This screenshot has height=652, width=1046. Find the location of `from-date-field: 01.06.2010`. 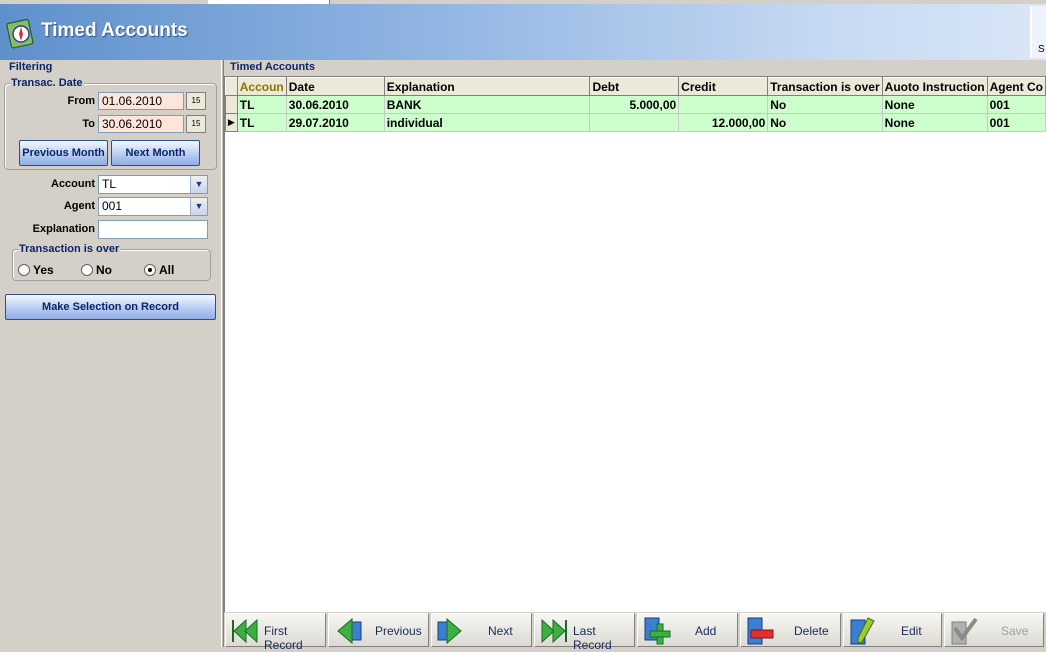

from-date-field: 01.06.2010 is located at coordinates (141, 101).